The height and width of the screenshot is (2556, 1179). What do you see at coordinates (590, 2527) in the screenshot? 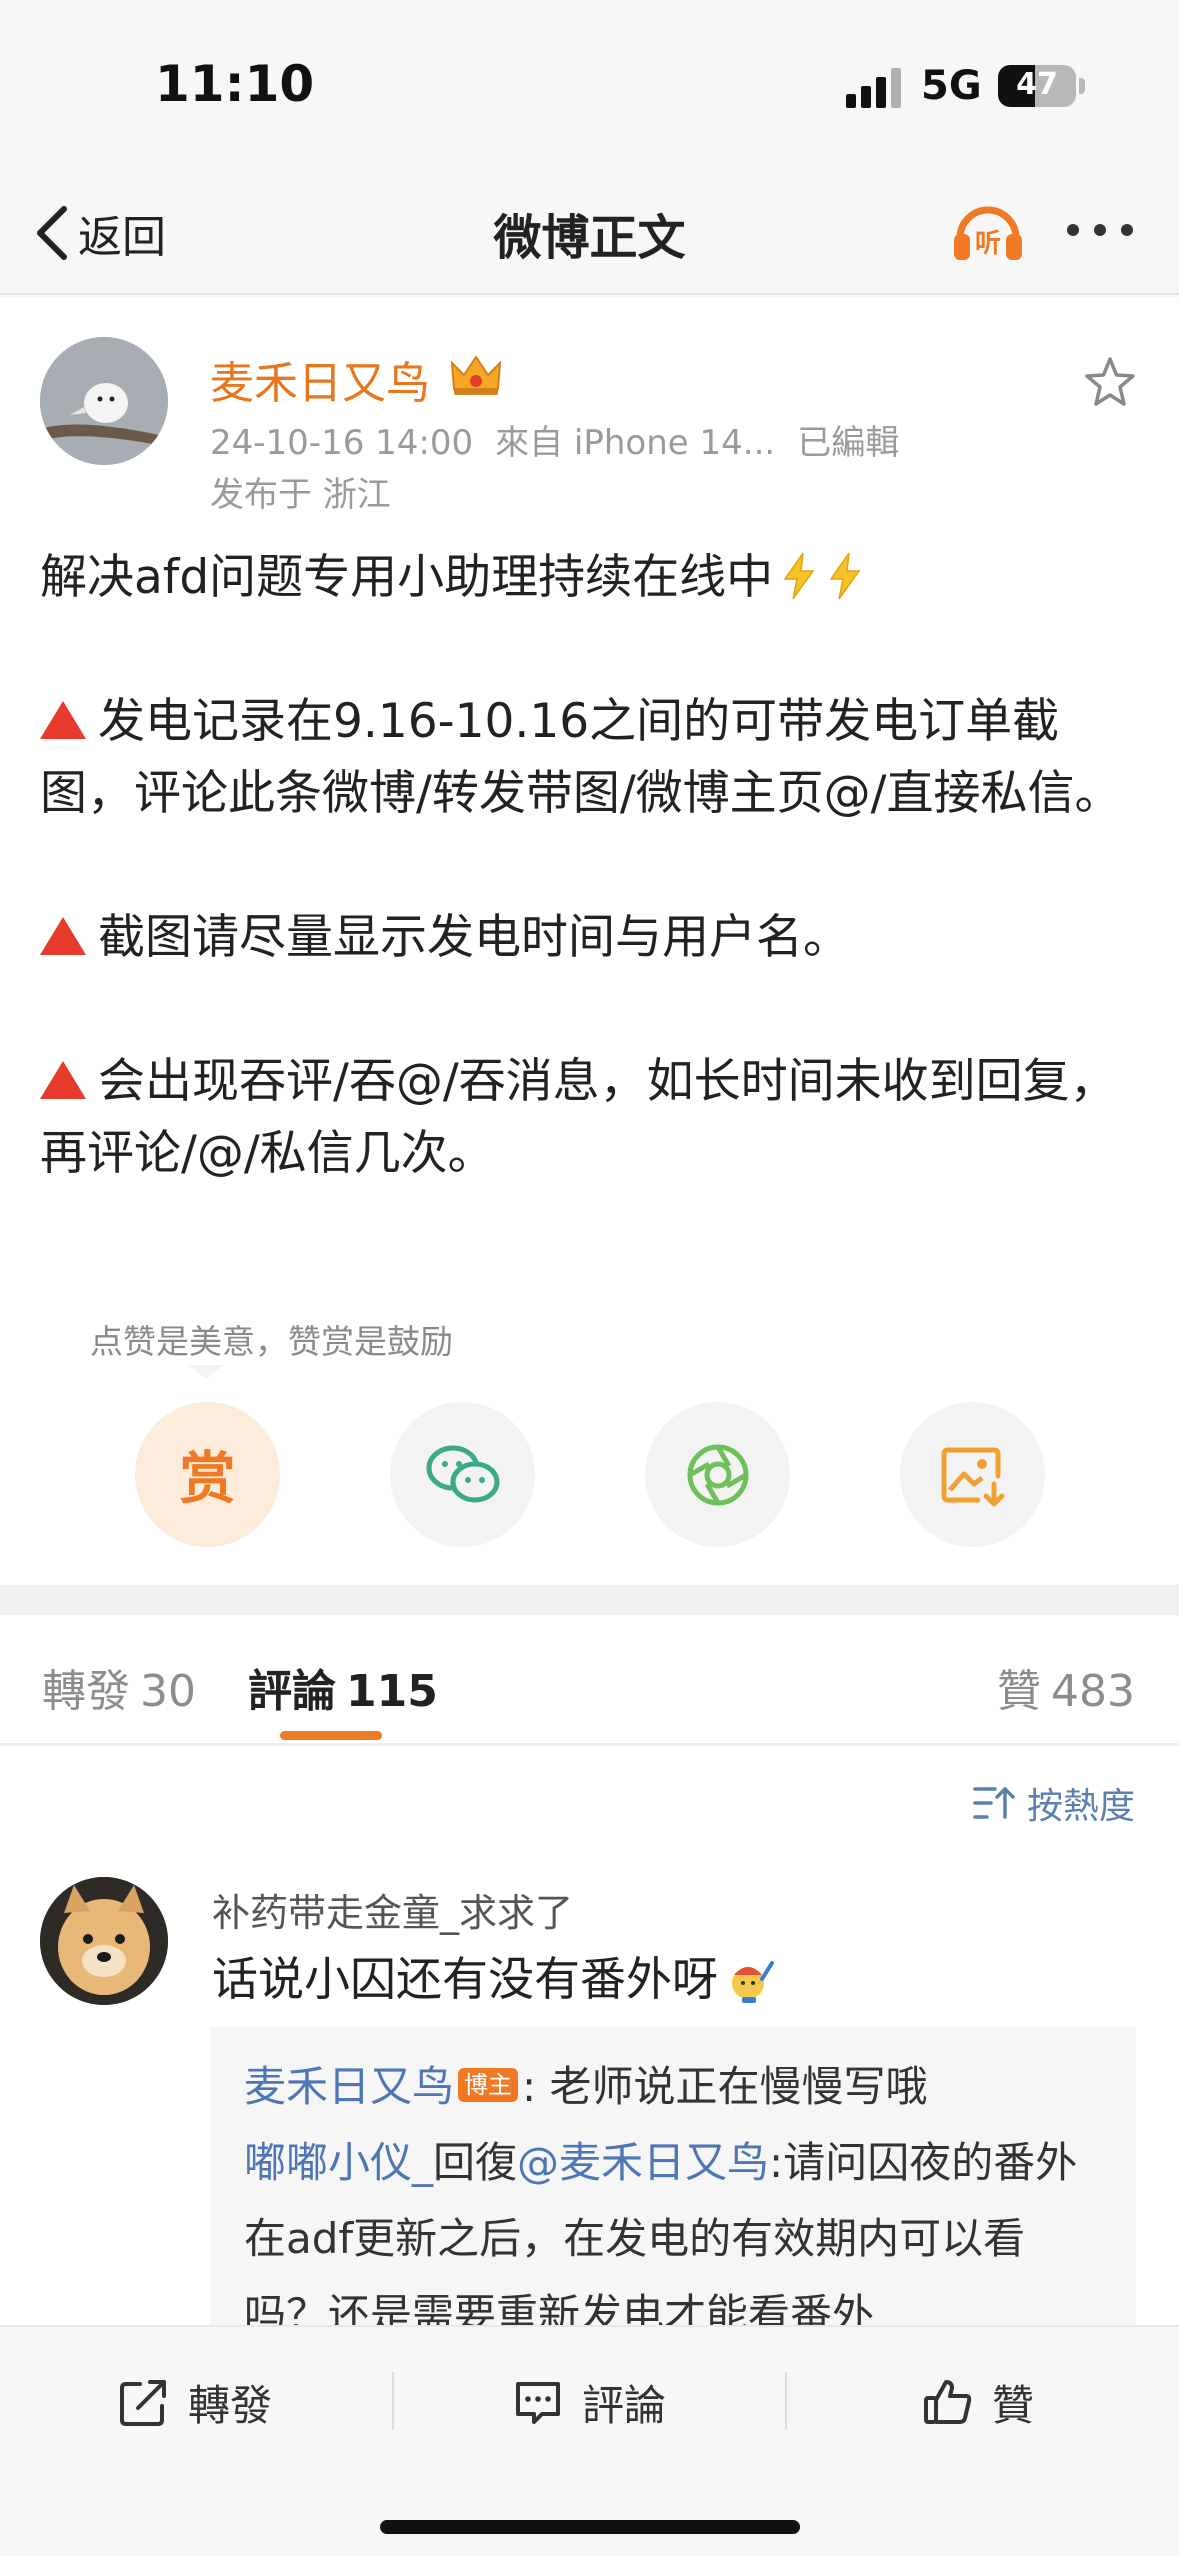
I see `home-indicator` at bounding box center [590, 2527].